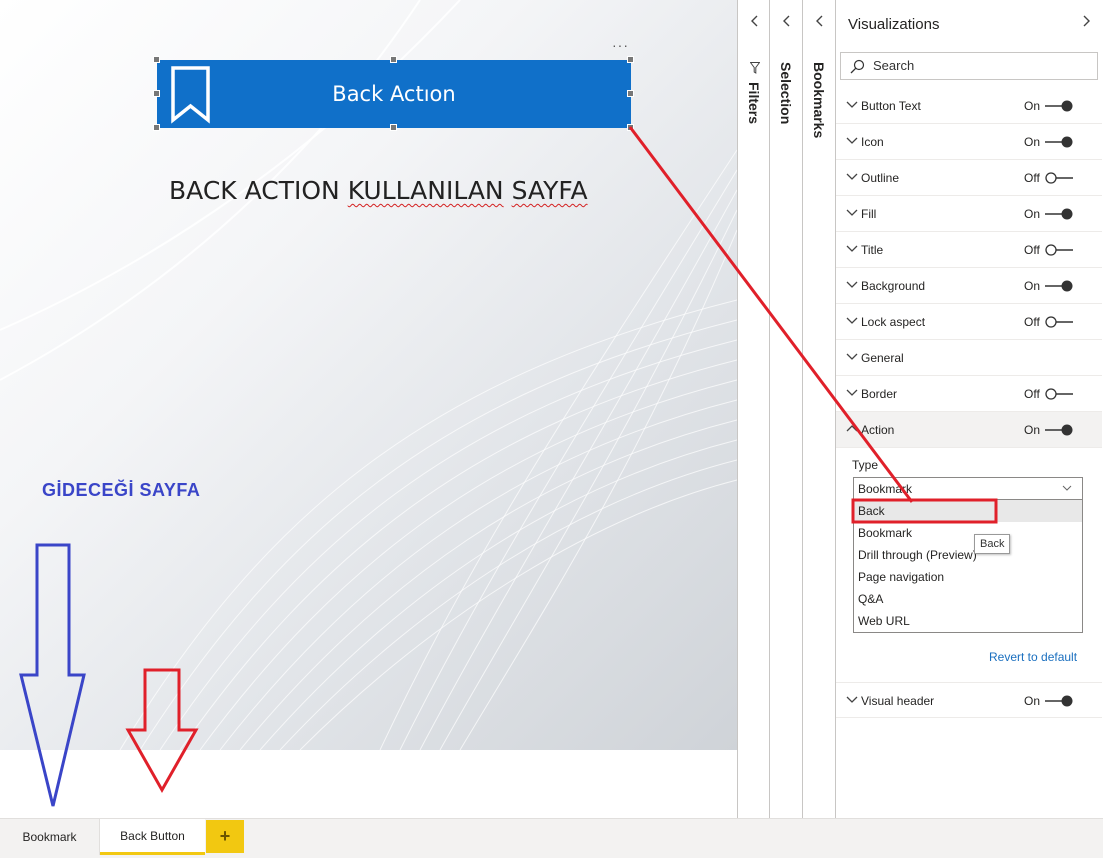 The height and width of the screenshot is (858, 1103). I want to click on filters-pane-title: Filters, so click(754, 103).